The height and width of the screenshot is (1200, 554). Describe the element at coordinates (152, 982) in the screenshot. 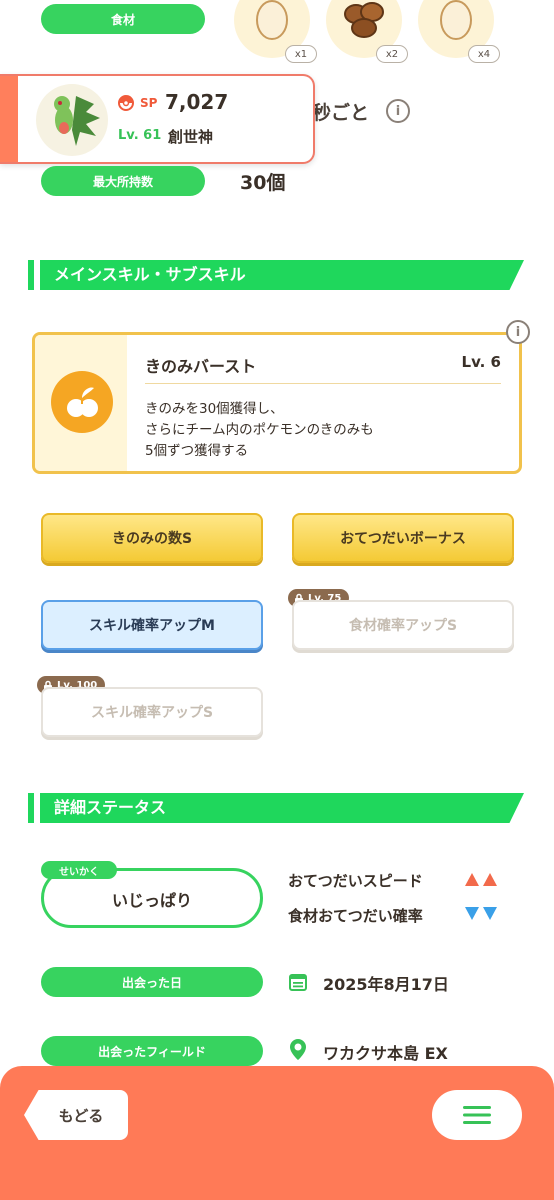

I see `met-date-label: 出会った日` at that location.